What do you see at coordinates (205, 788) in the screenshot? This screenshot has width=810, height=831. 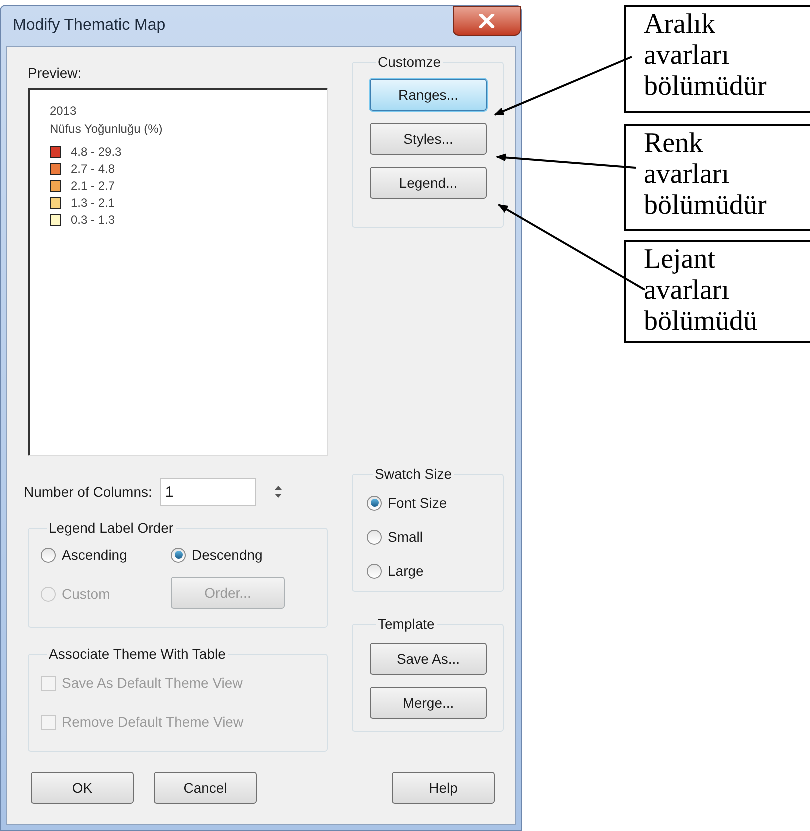 I see `button: Cancel` at bounding box center [205, 788].